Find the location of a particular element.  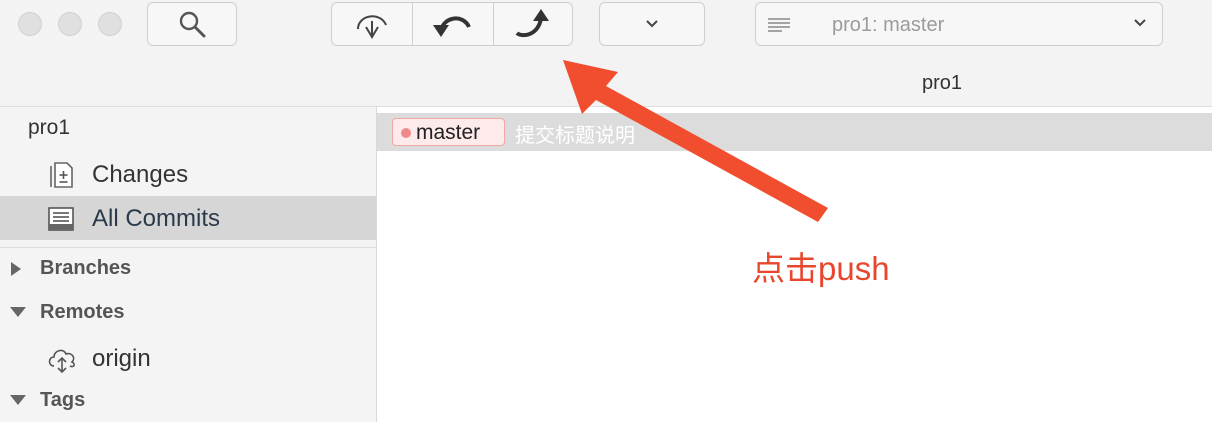

changes-icon is located at coordinates (61, 175).